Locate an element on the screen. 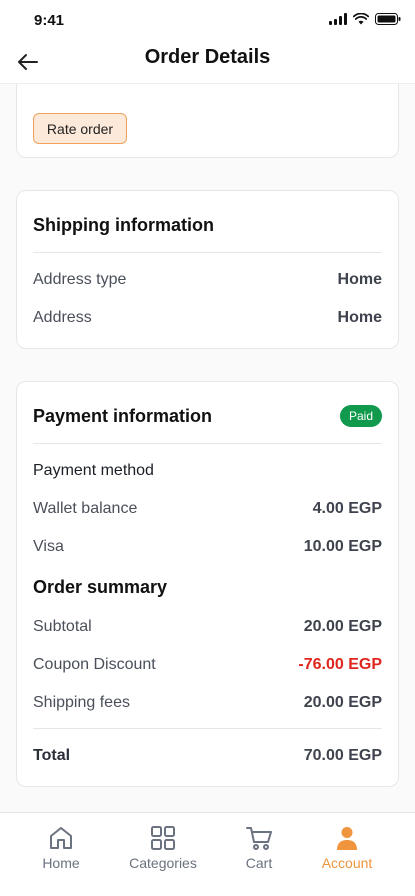  wifi-icon is located at coordinates (361, 19).